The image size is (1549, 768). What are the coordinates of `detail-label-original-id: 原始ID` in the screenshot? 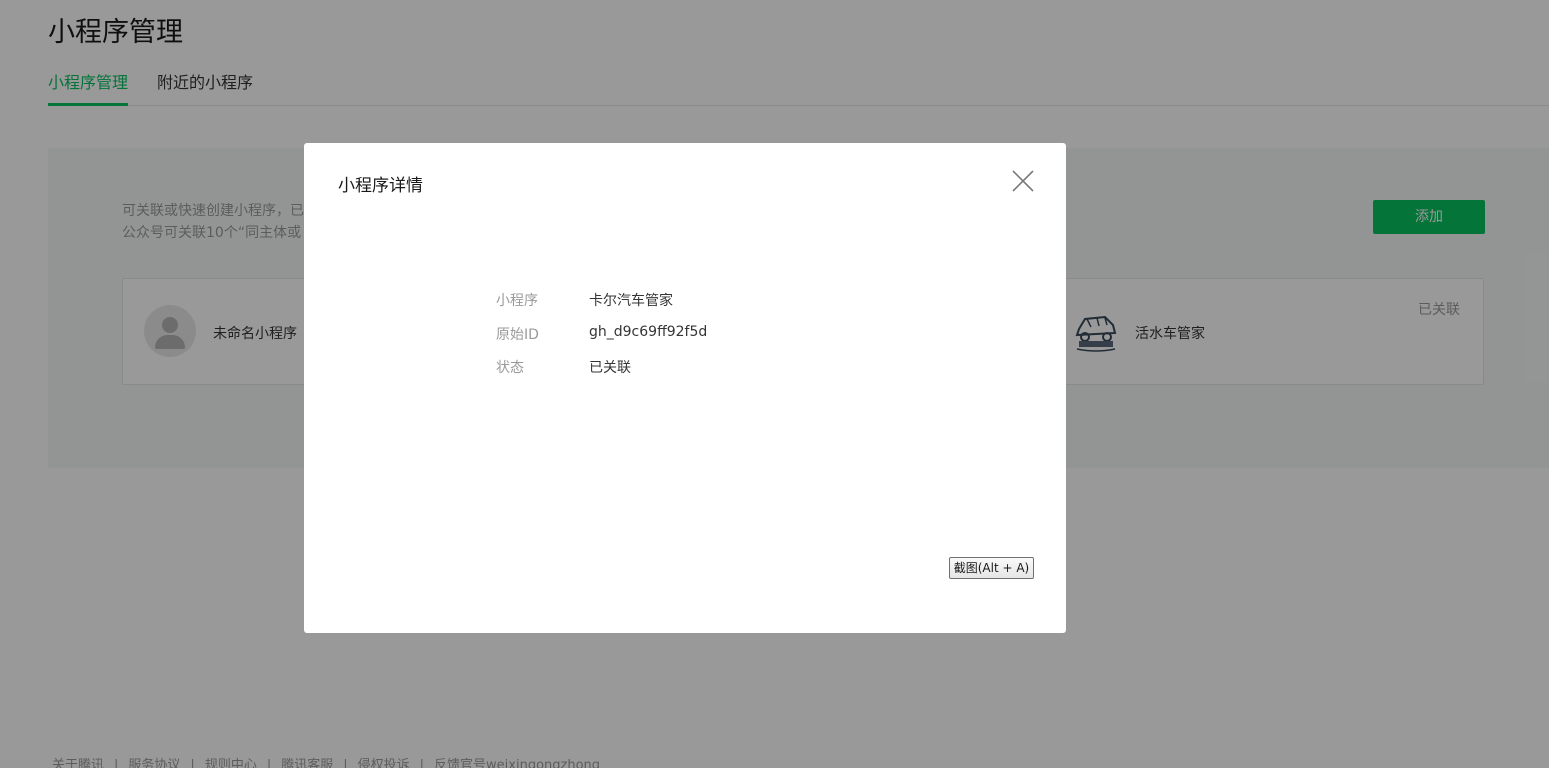 It's located at (517, 335).